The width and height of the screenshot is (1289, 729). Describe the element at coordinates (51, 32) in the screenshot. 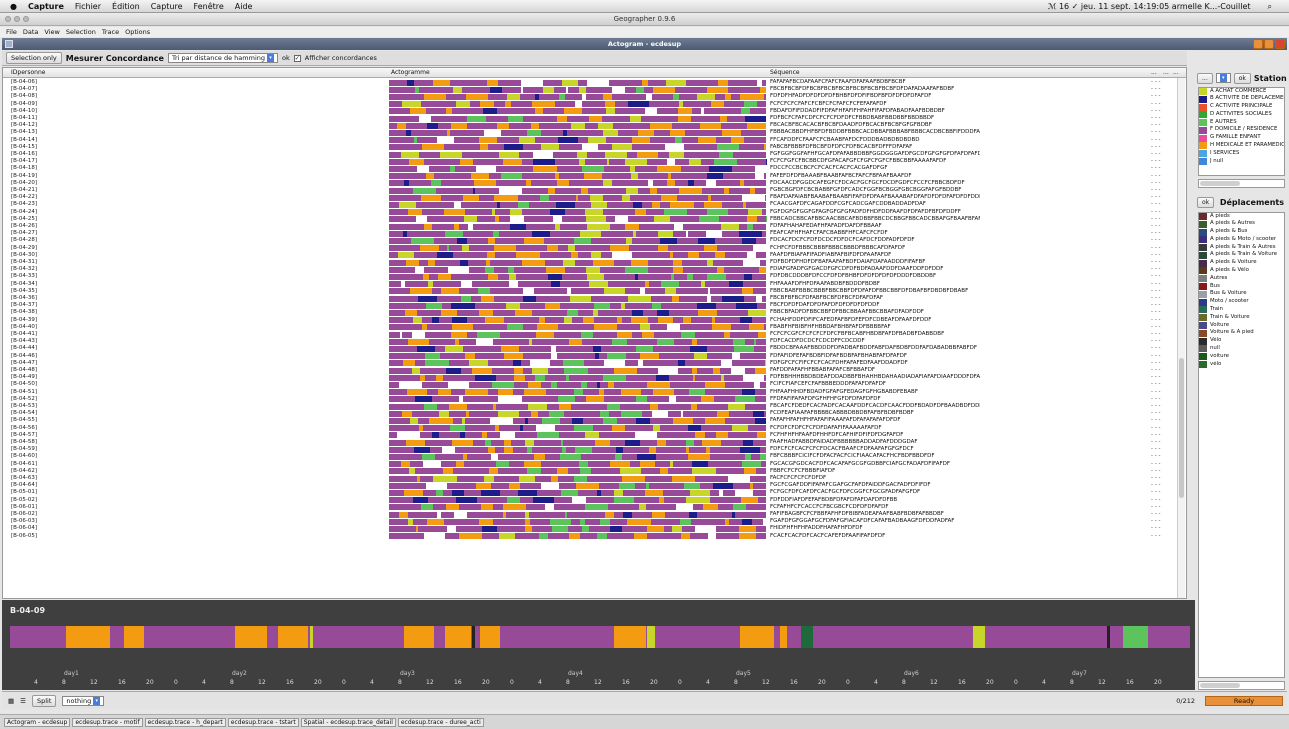

I see `menu-view: View` at that location.